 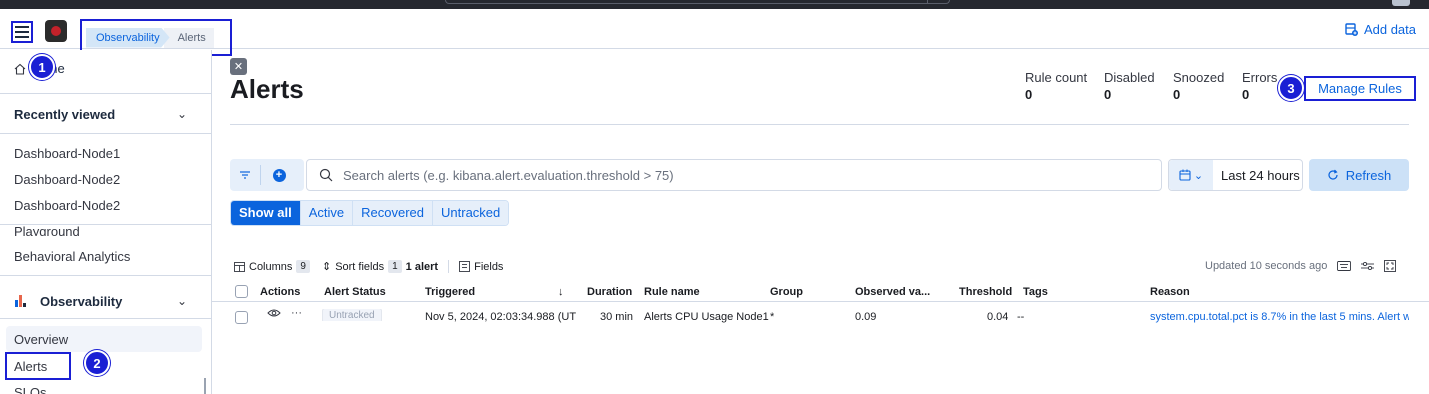 What do you see at coordinates (266, 213) in the screenshot?
I see `tab-show-all: Show all` at bounding box center [266, 213].